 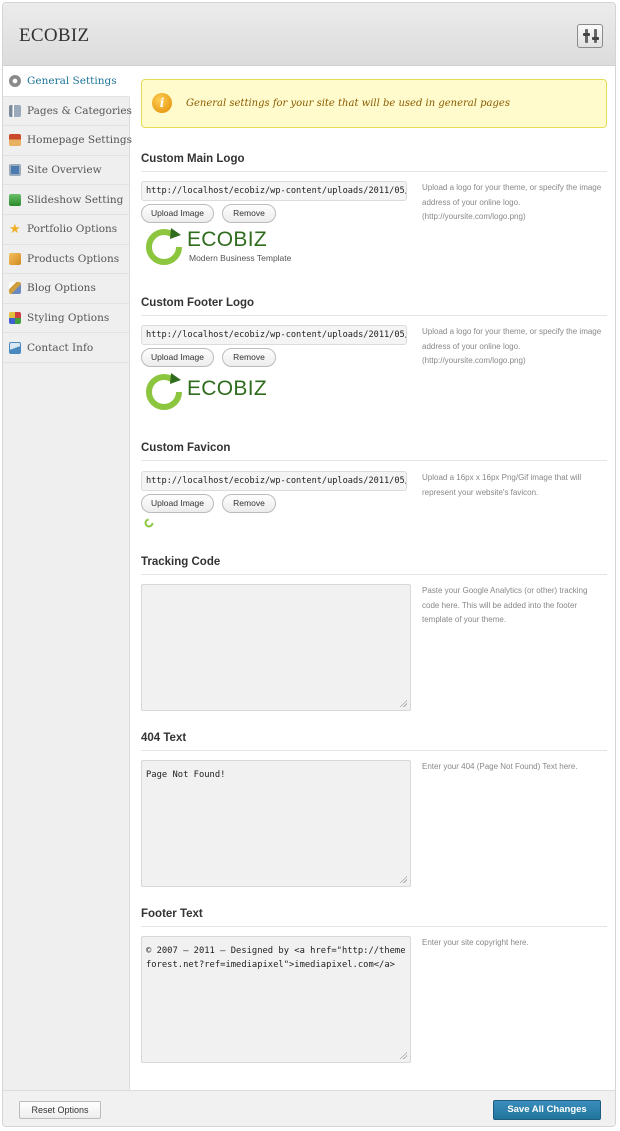 I want to click on sidebar-item-label: General Settings, so click(x=72, y=81).